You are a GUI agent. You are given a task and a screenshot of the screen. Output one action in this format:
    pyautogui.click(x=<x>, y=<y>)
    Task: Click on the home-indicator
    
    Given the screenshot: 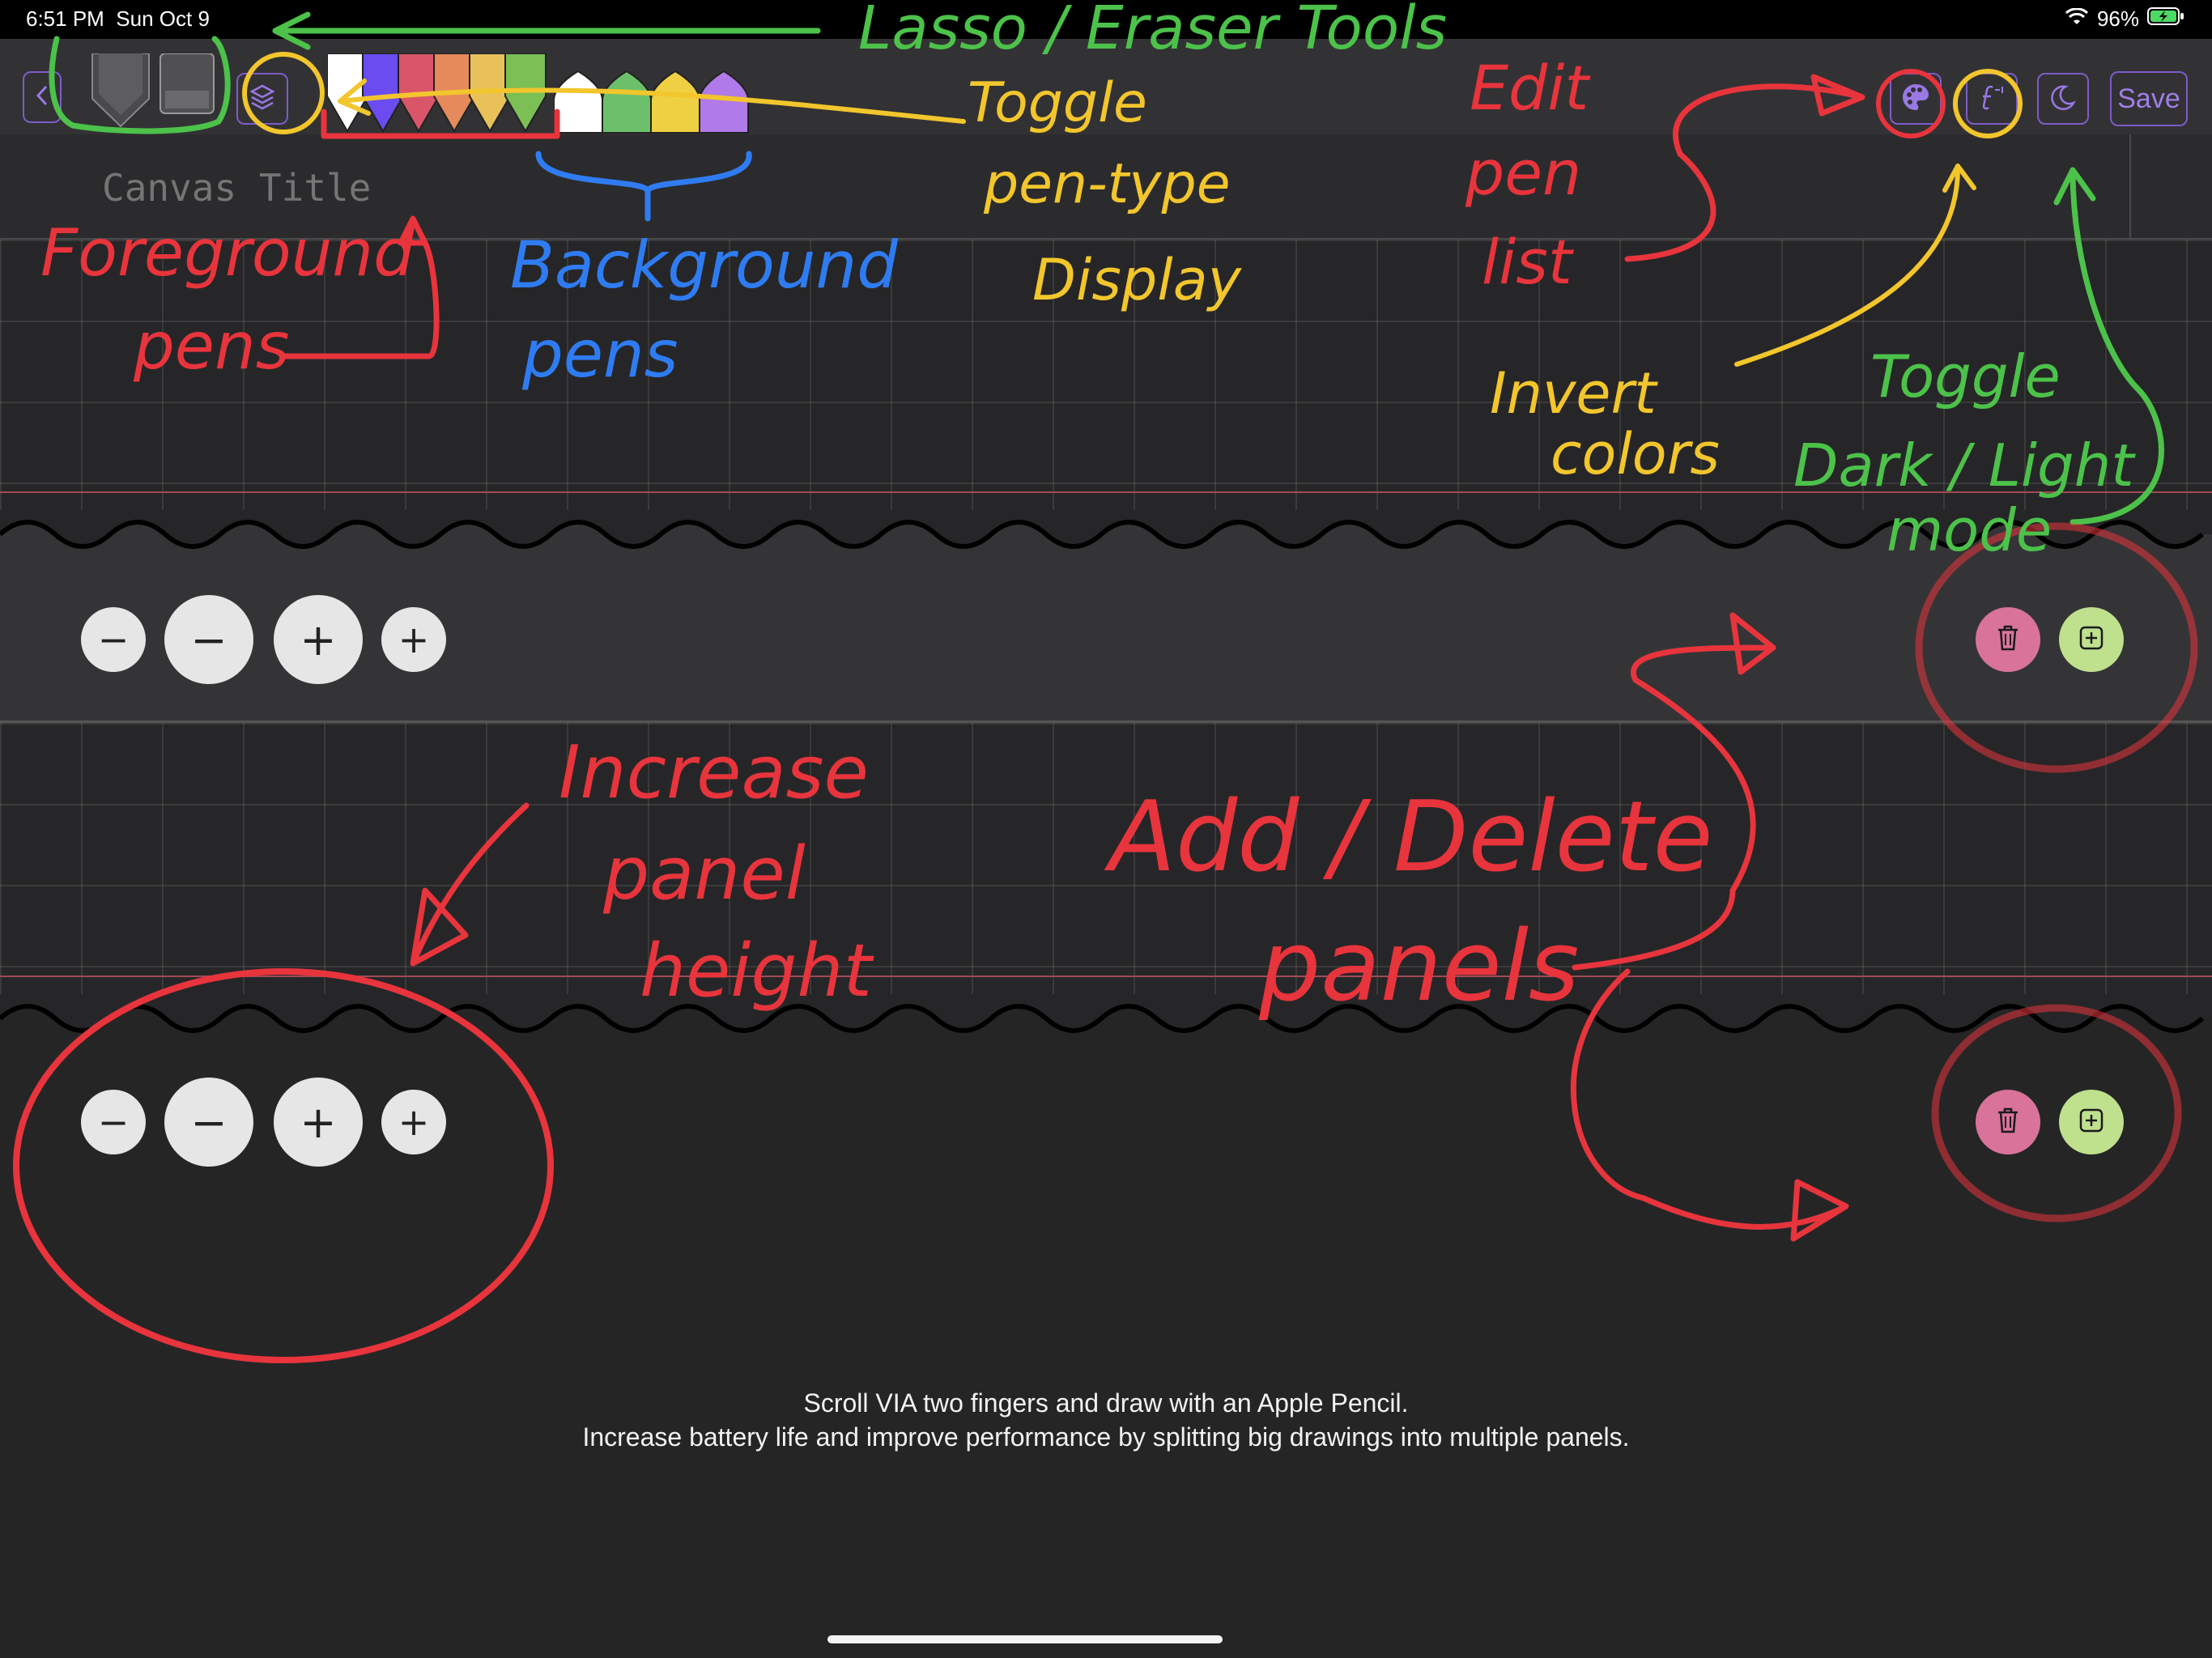 What is the action you would take?
    pyautogui.click(x=1025, y=1639)
    